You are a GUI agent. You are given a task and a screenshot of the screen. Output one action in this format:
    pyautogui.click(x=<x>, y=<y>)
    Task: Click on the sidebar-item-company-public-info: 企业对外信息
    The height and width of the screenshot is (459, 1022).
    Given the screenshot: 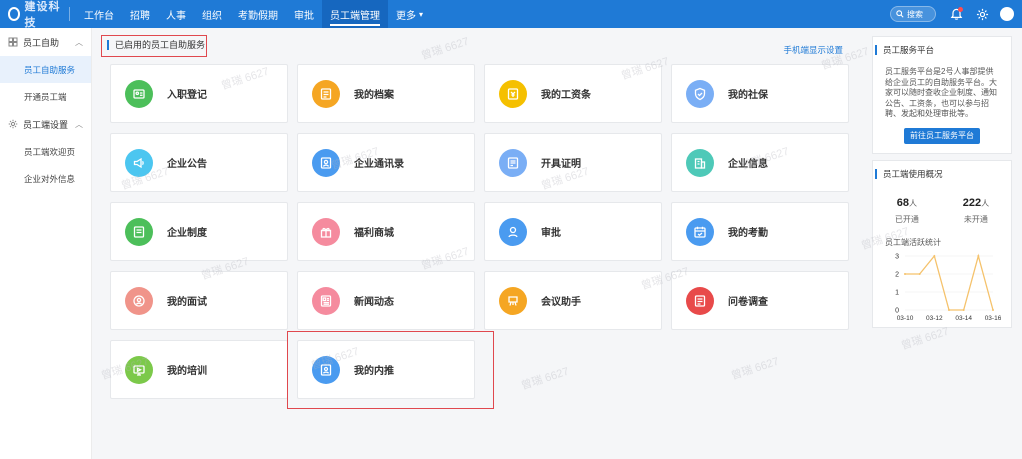 What is the action you would take?
    pyautogui.click(x=45, y=178)
    